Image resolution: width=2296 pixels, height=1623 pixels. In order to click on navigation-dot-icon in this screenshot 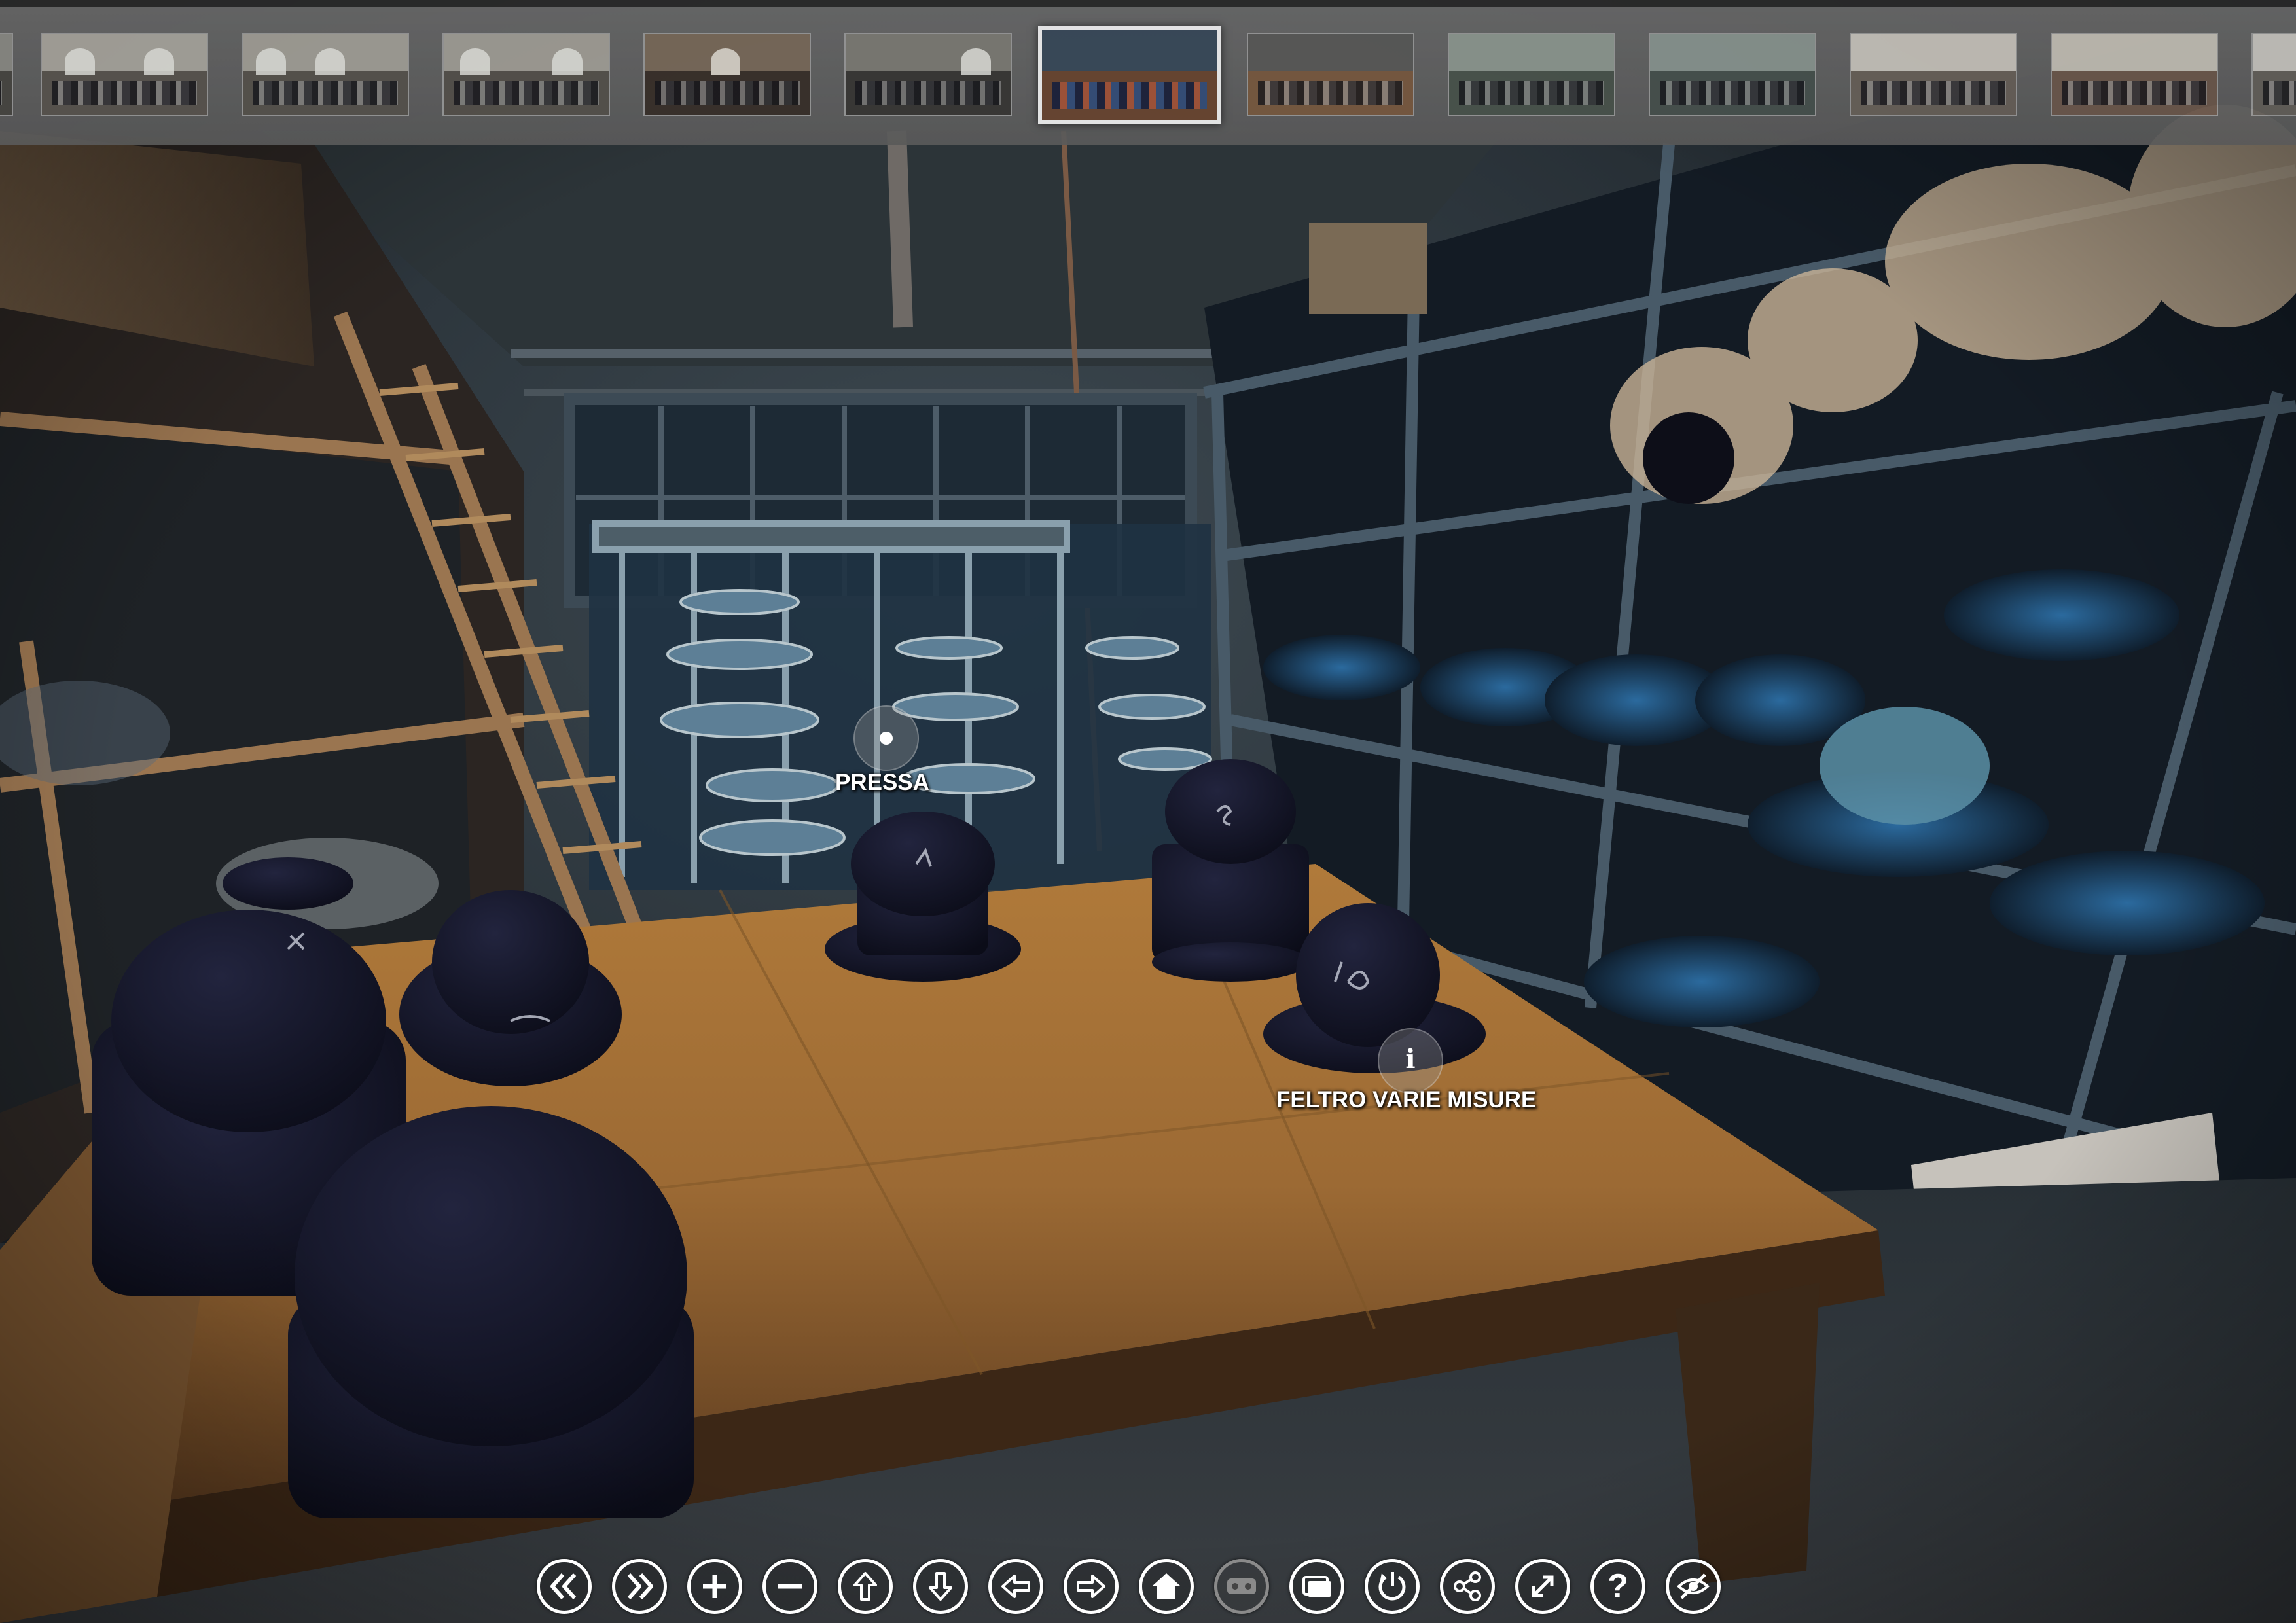, I will do `click(886, 738)`.